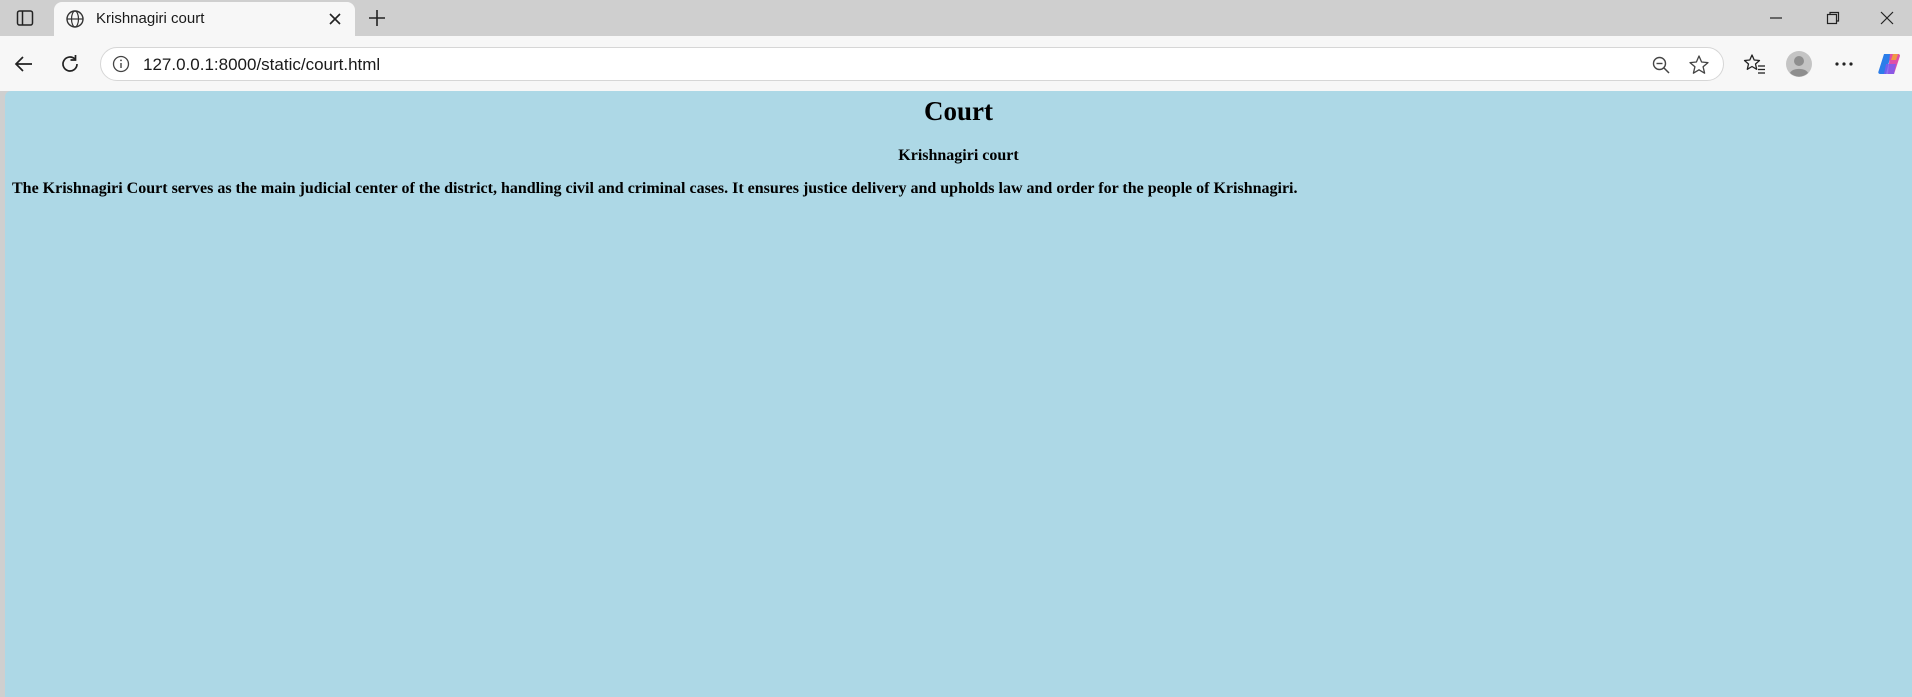  What do you see at coordinates (70, 64) in the screenshot?
I see `refresh-icon` at bounding box center [70, 64].